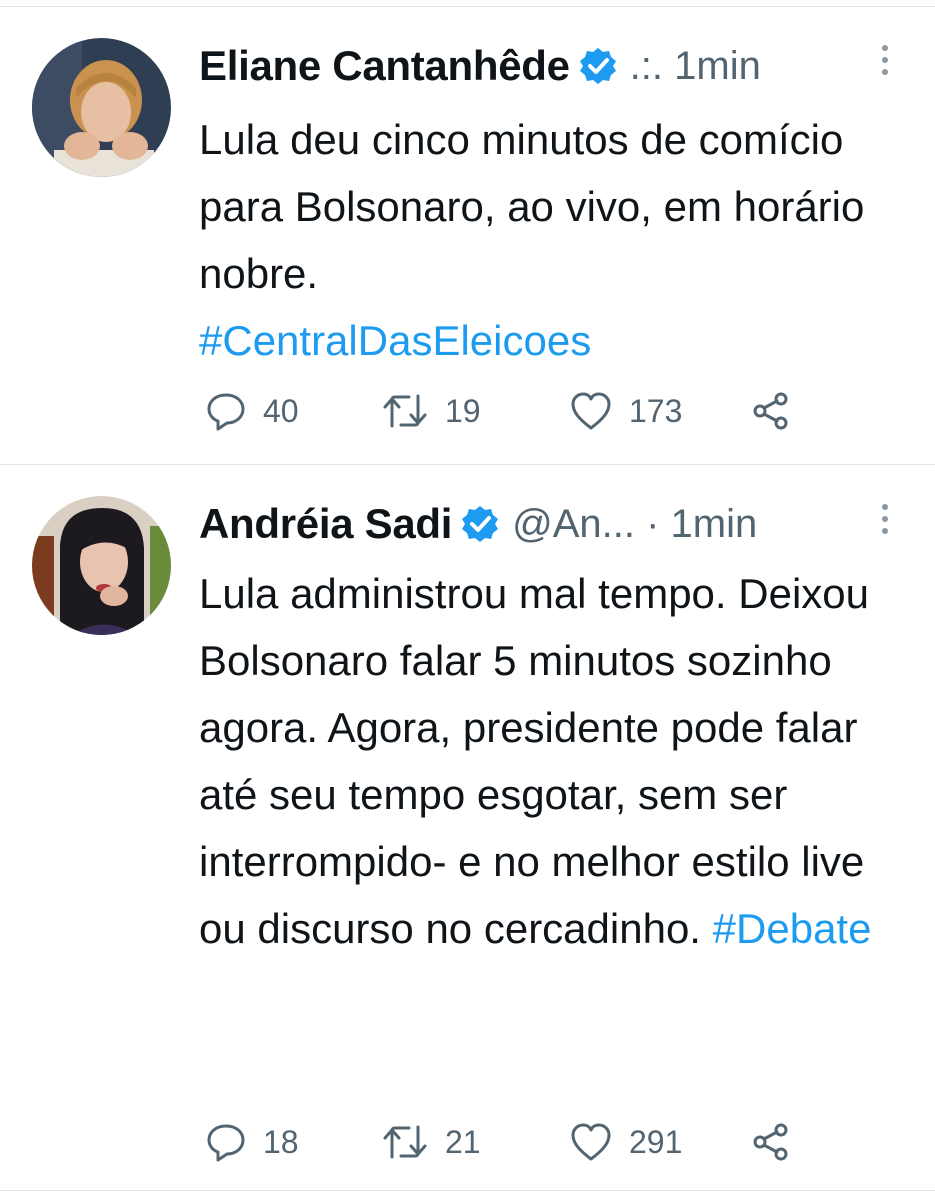  Describe the element at coordinates (625, 1142) in the screenshot. I see `like-button: 291` at that location.